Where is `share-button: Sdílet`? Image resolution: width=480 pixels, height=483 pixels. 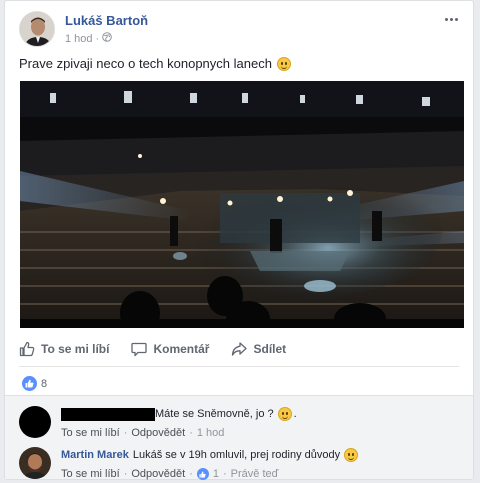
share-button: Sdílet is located at coordinates (258, 349).